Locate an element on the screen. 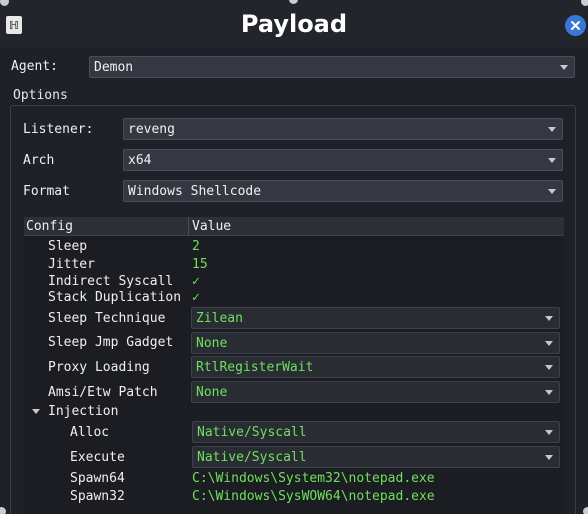  tree-label-injection: Injection is located at coordinates (83, 411).